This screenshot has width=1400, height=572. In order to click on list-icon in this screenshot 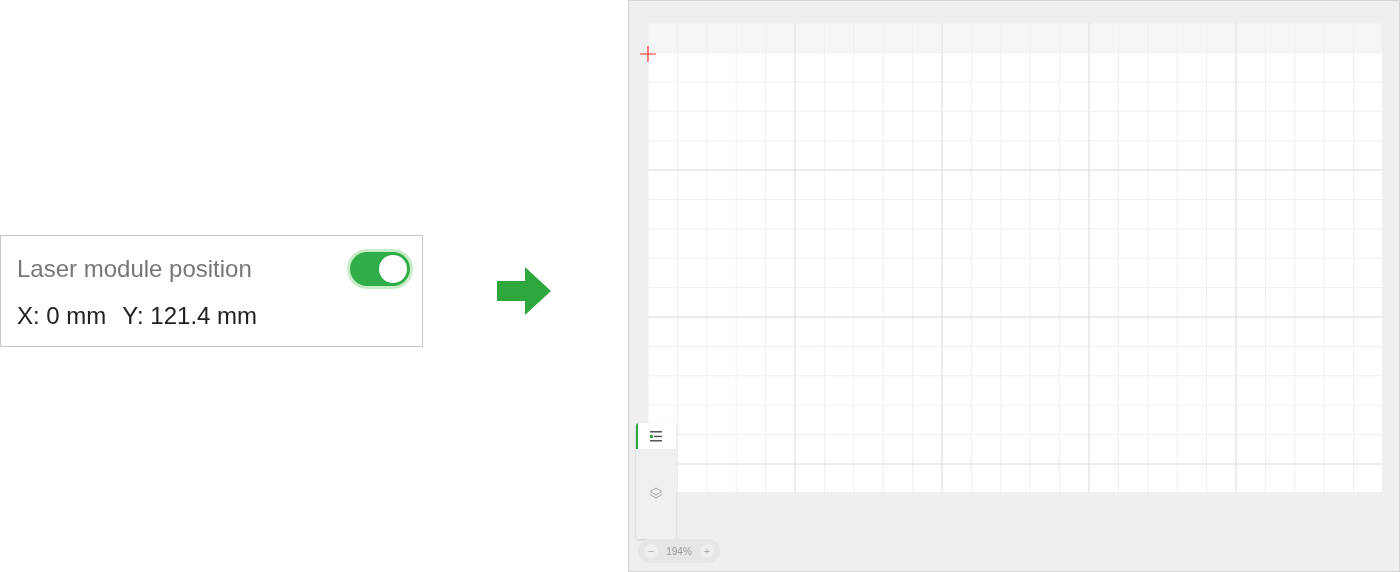, I will do `click(656, 436)`.